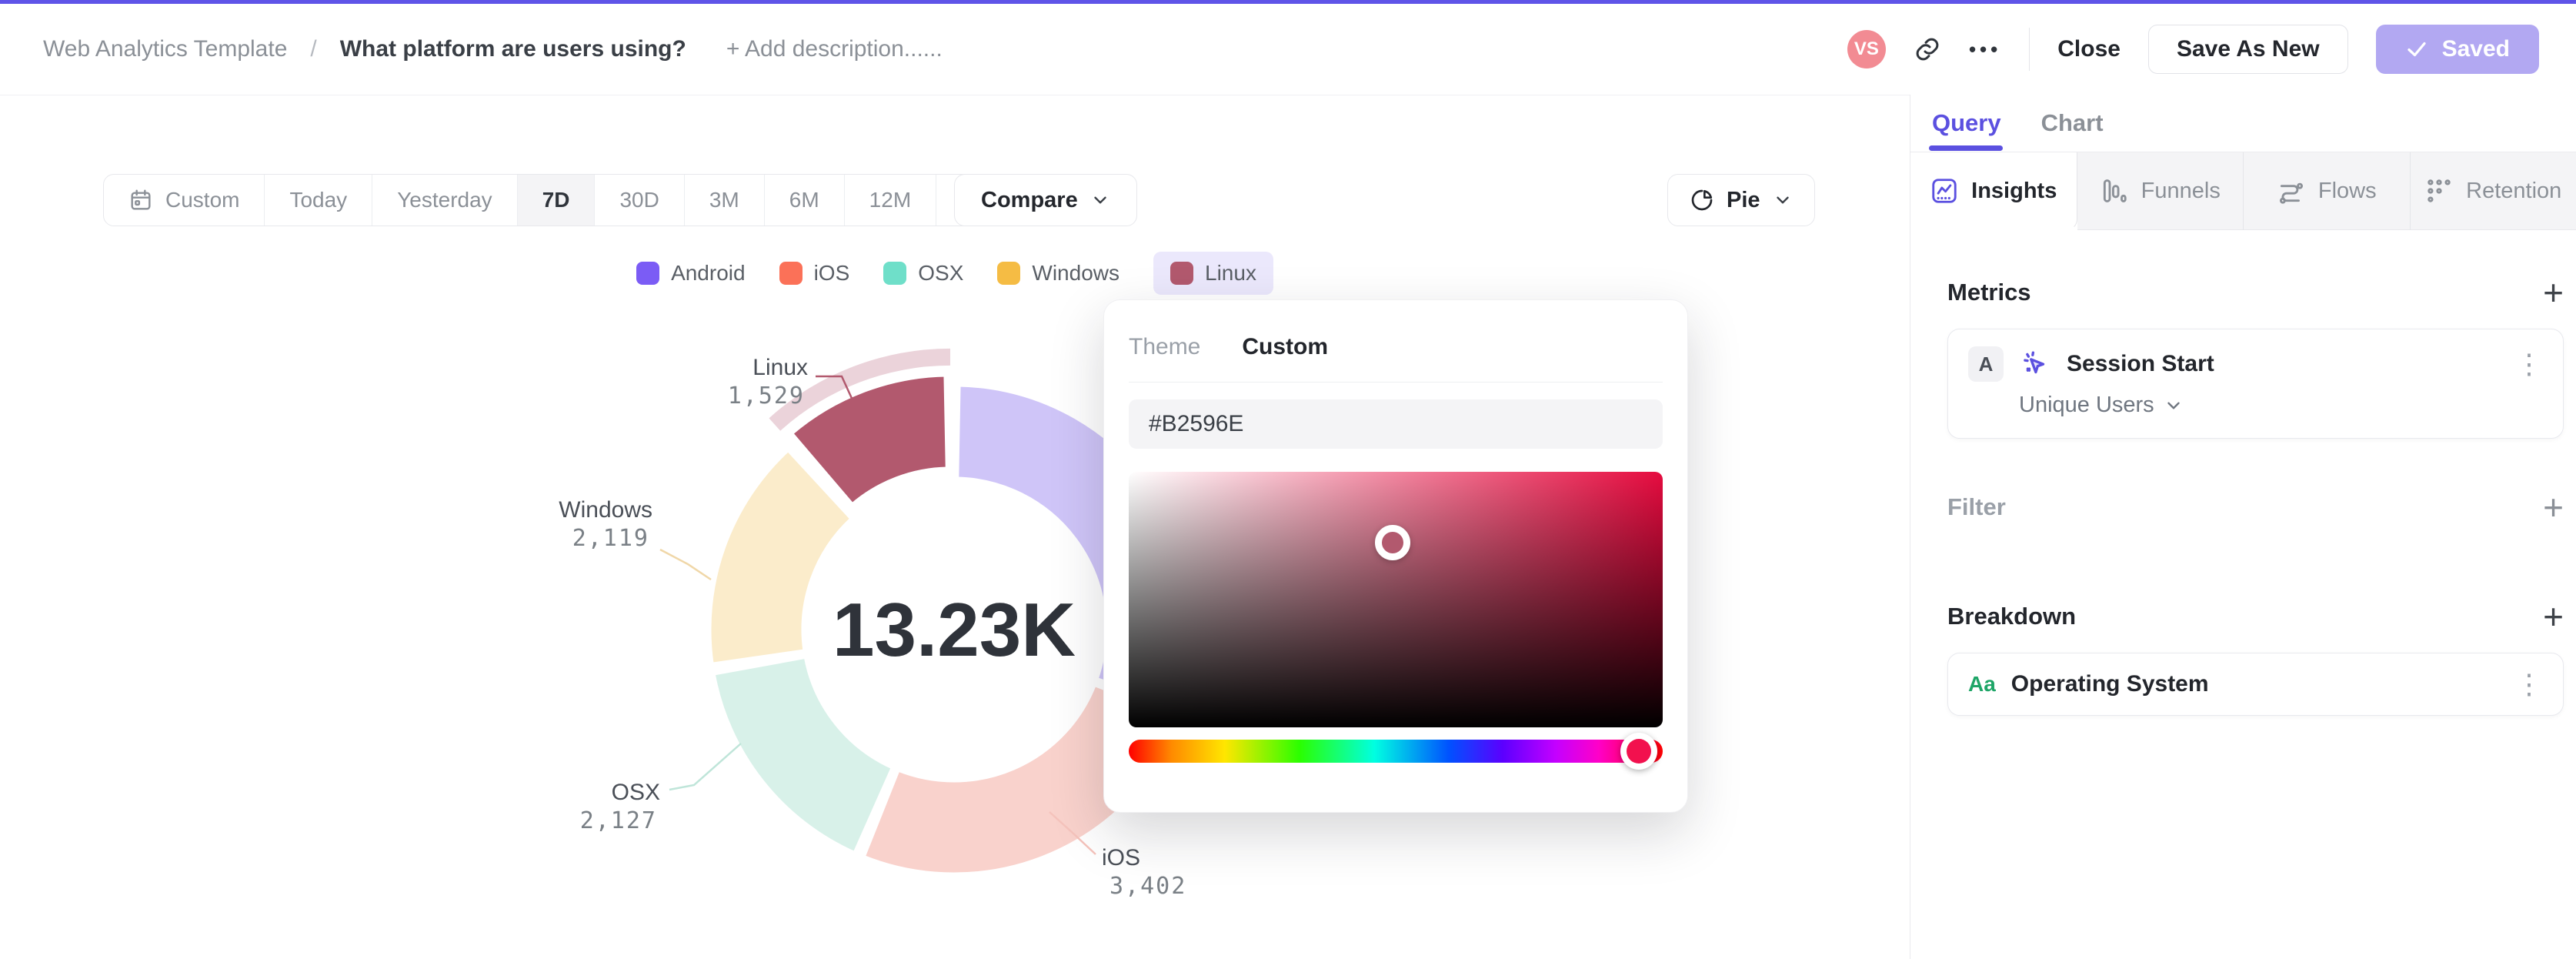 This screenshot has height=959, width=2576. I want to click on tab-query: Query, so click(1966, 123).